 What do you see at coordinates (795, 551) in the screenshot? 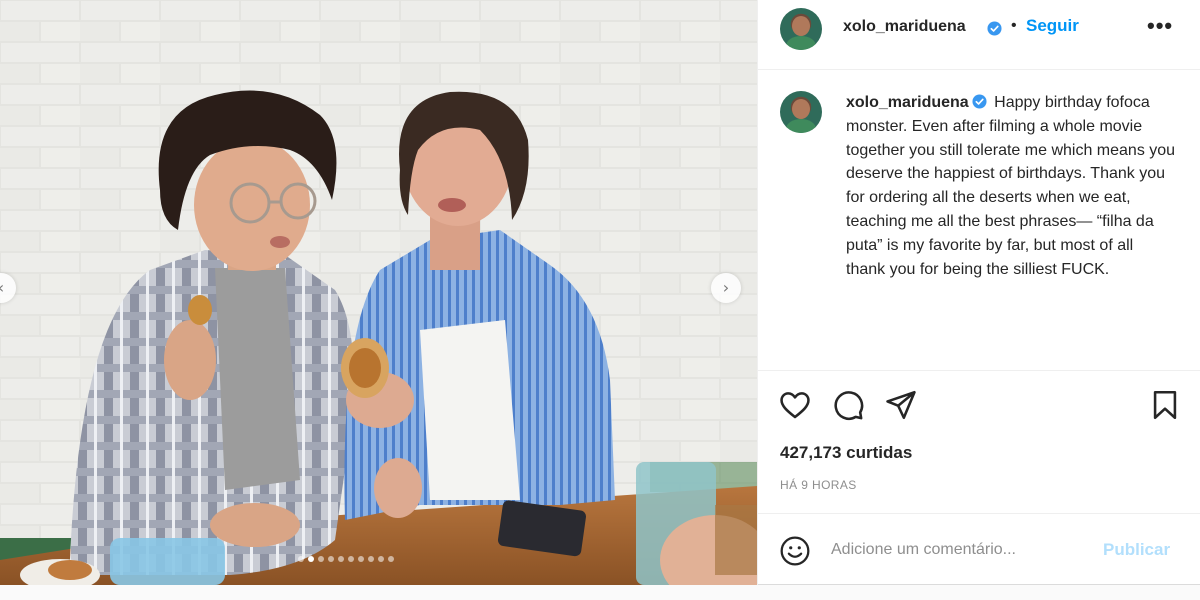
I see `emoji-icon` at bounding box center [795, 551].